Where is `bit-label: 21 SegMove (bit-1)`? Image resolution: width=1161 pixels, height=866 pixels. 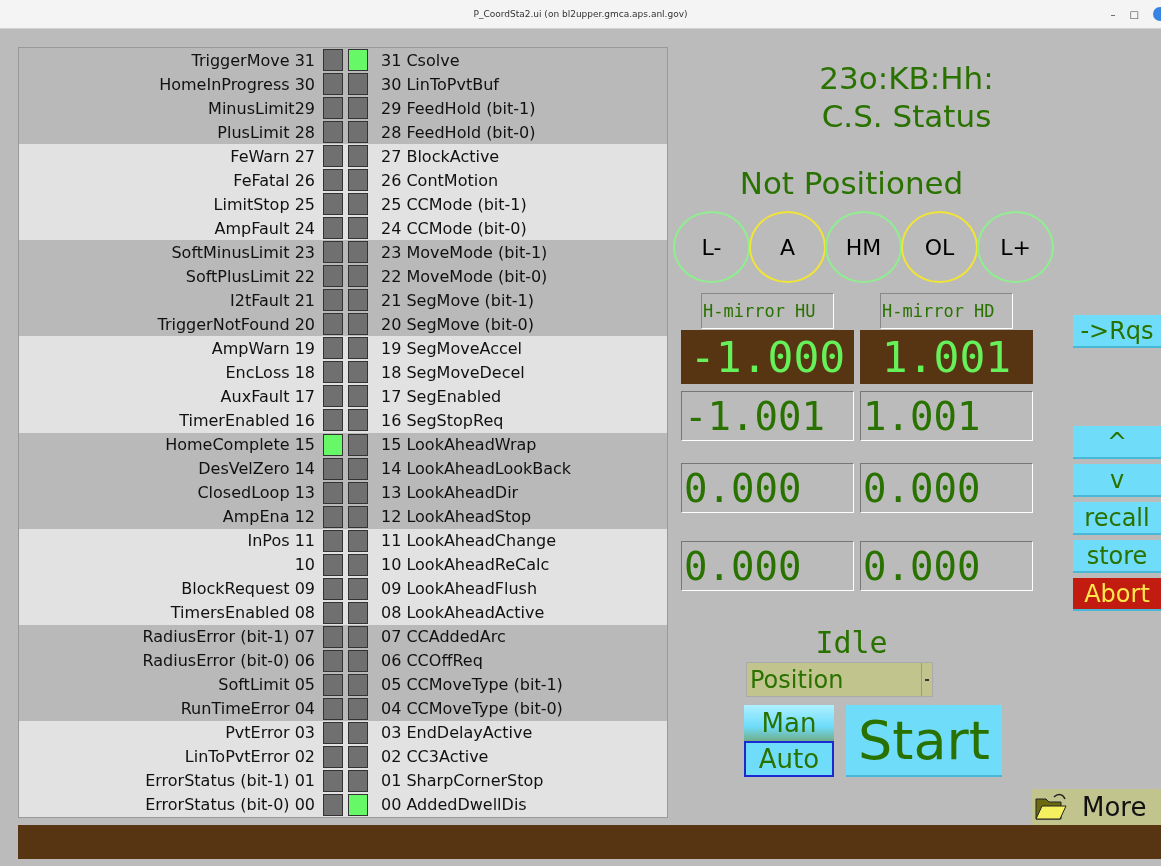
bit-label: 21 SegMove (bit-1) is located at coordinates (457, 300).